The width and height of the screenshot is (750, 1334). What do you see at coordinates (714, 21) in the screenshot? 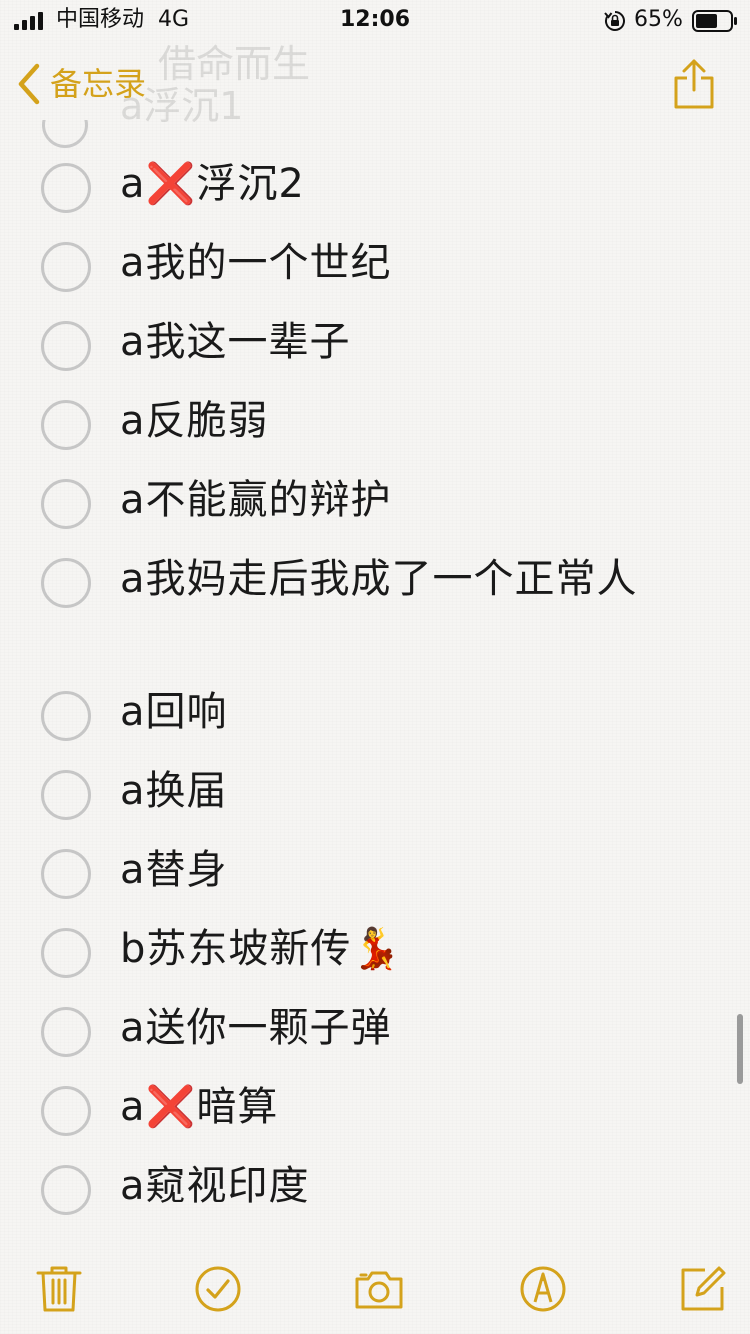
I see `battery-icon` at bounding box center [714, 21].